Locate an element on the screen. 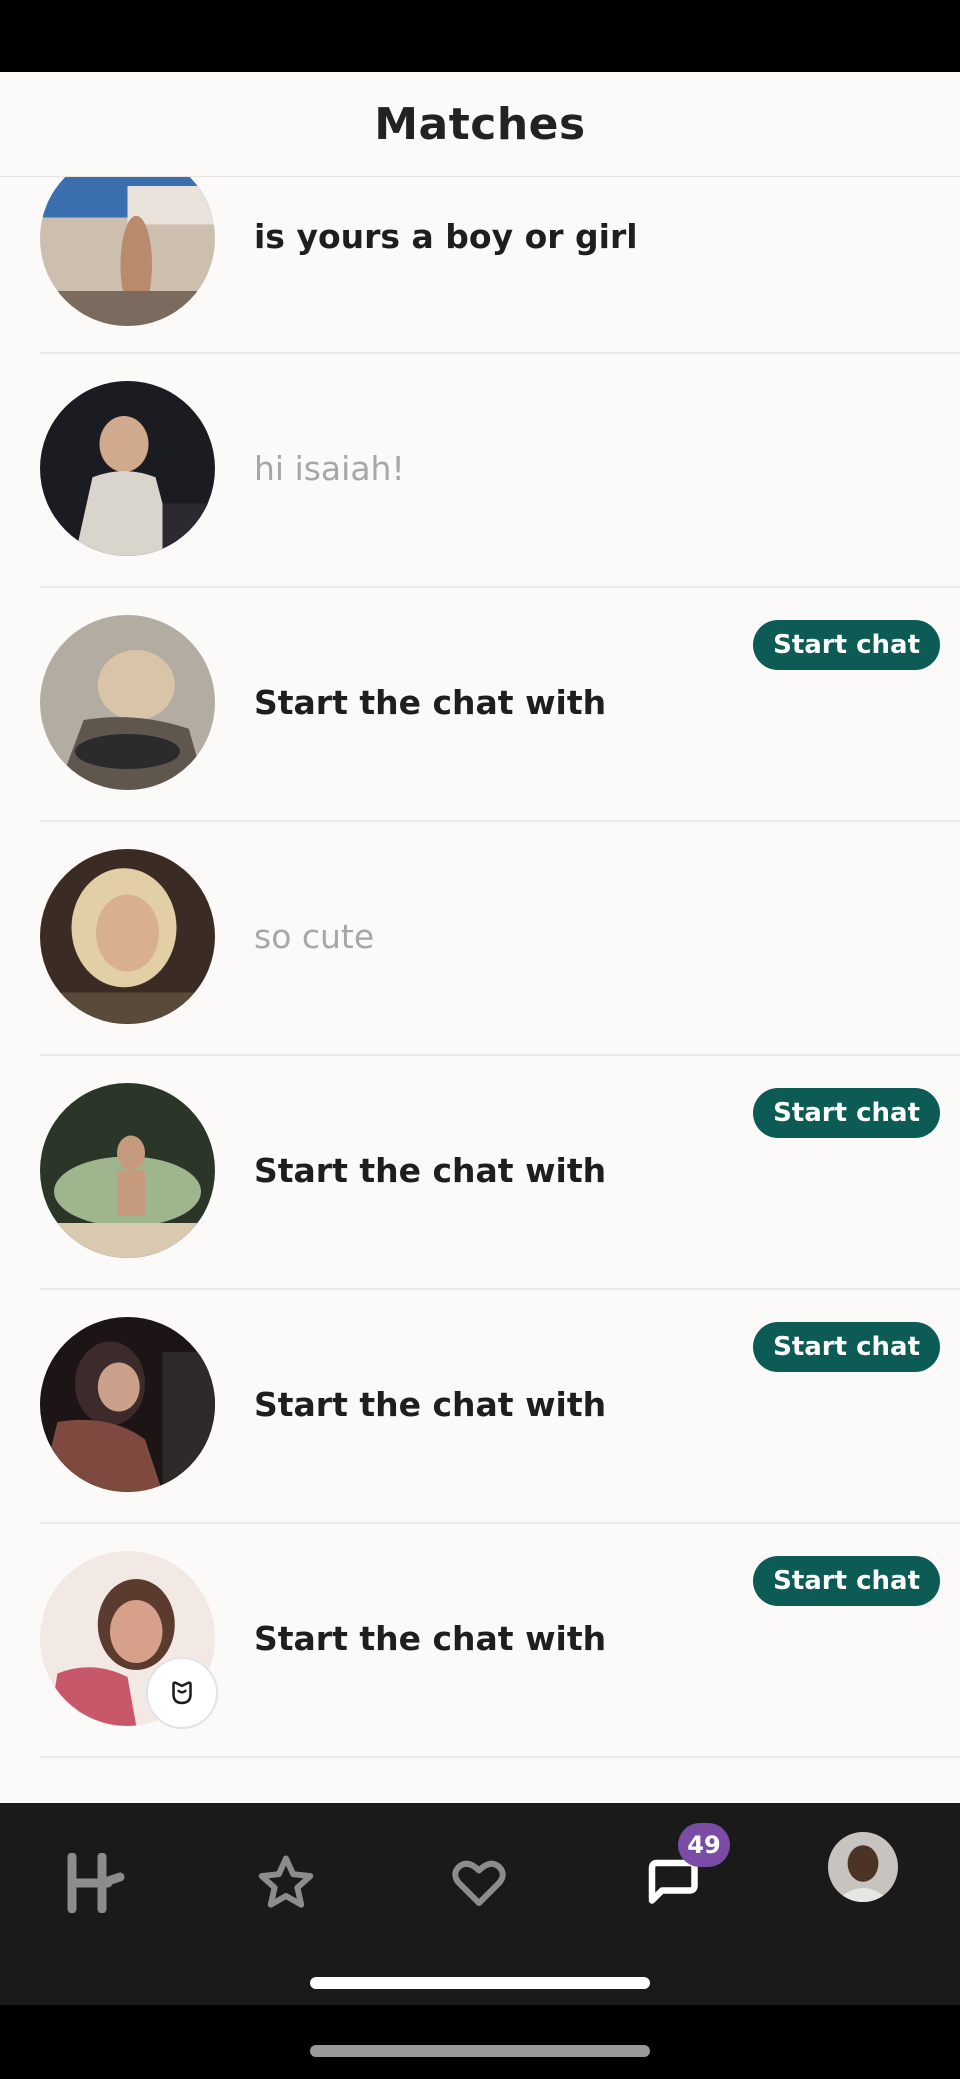  heart-icon is located at coordinates (479, 1883).